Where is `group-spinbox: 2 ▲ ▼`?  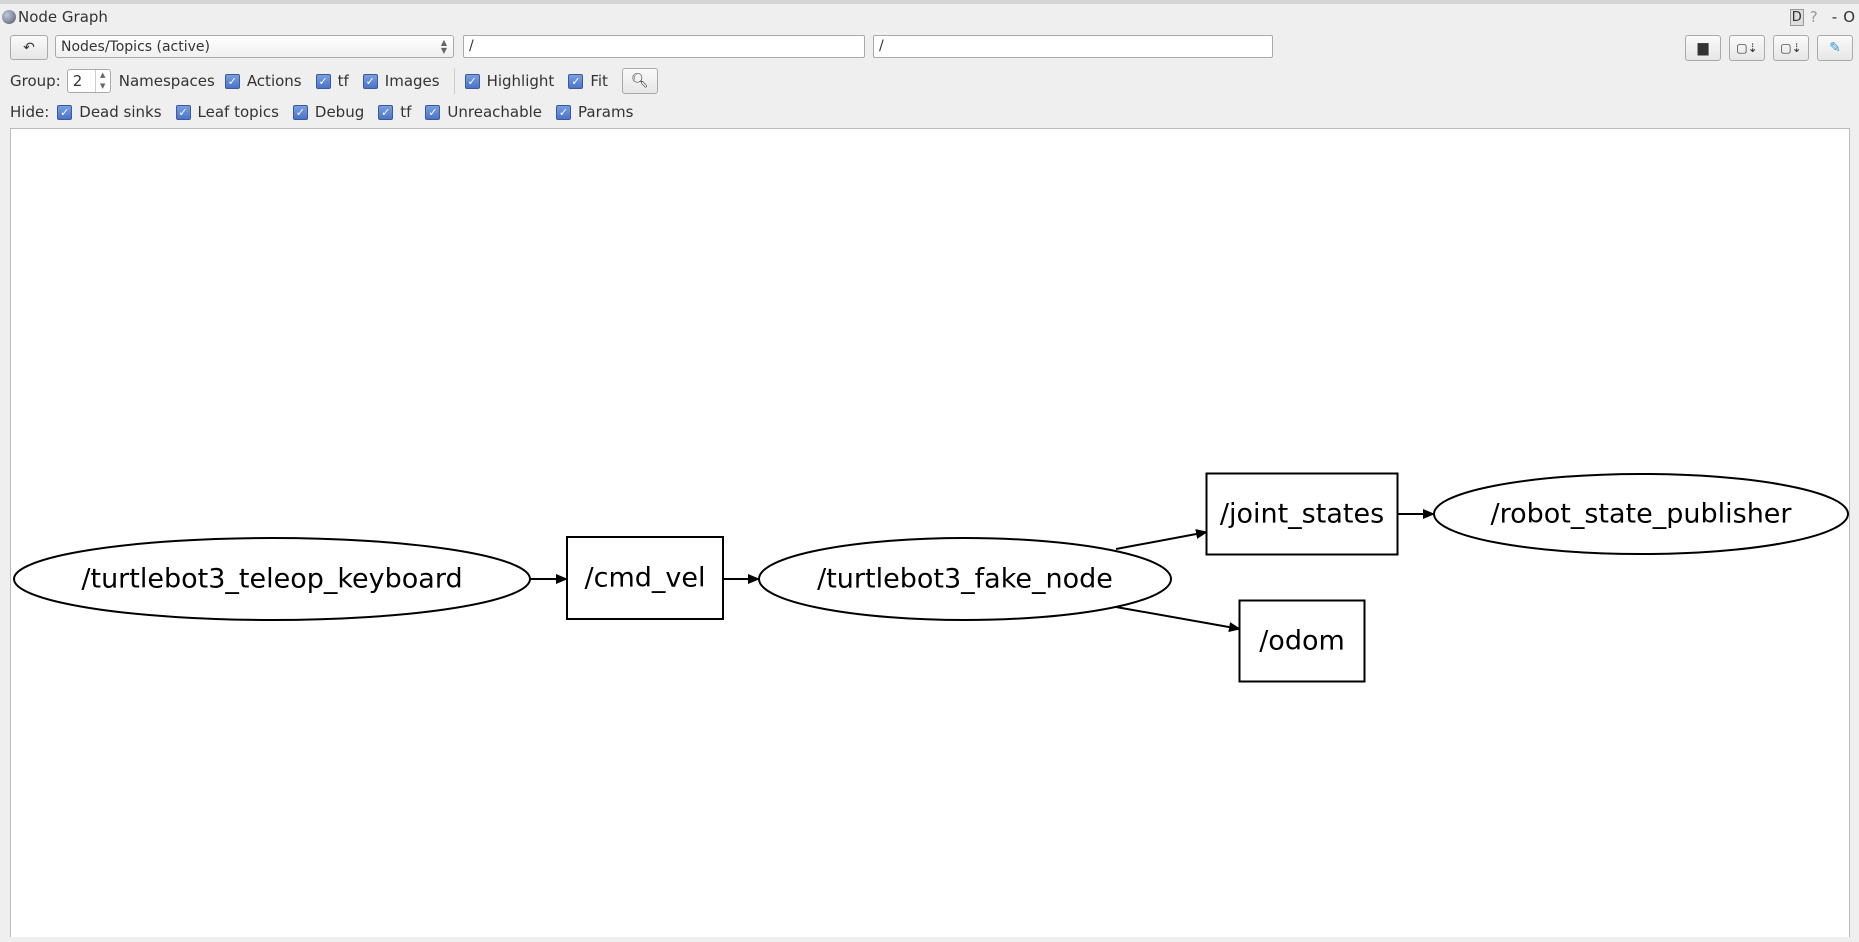
group-spinbox: 2 ▲ ▼ is located at coordinates (88, 81).